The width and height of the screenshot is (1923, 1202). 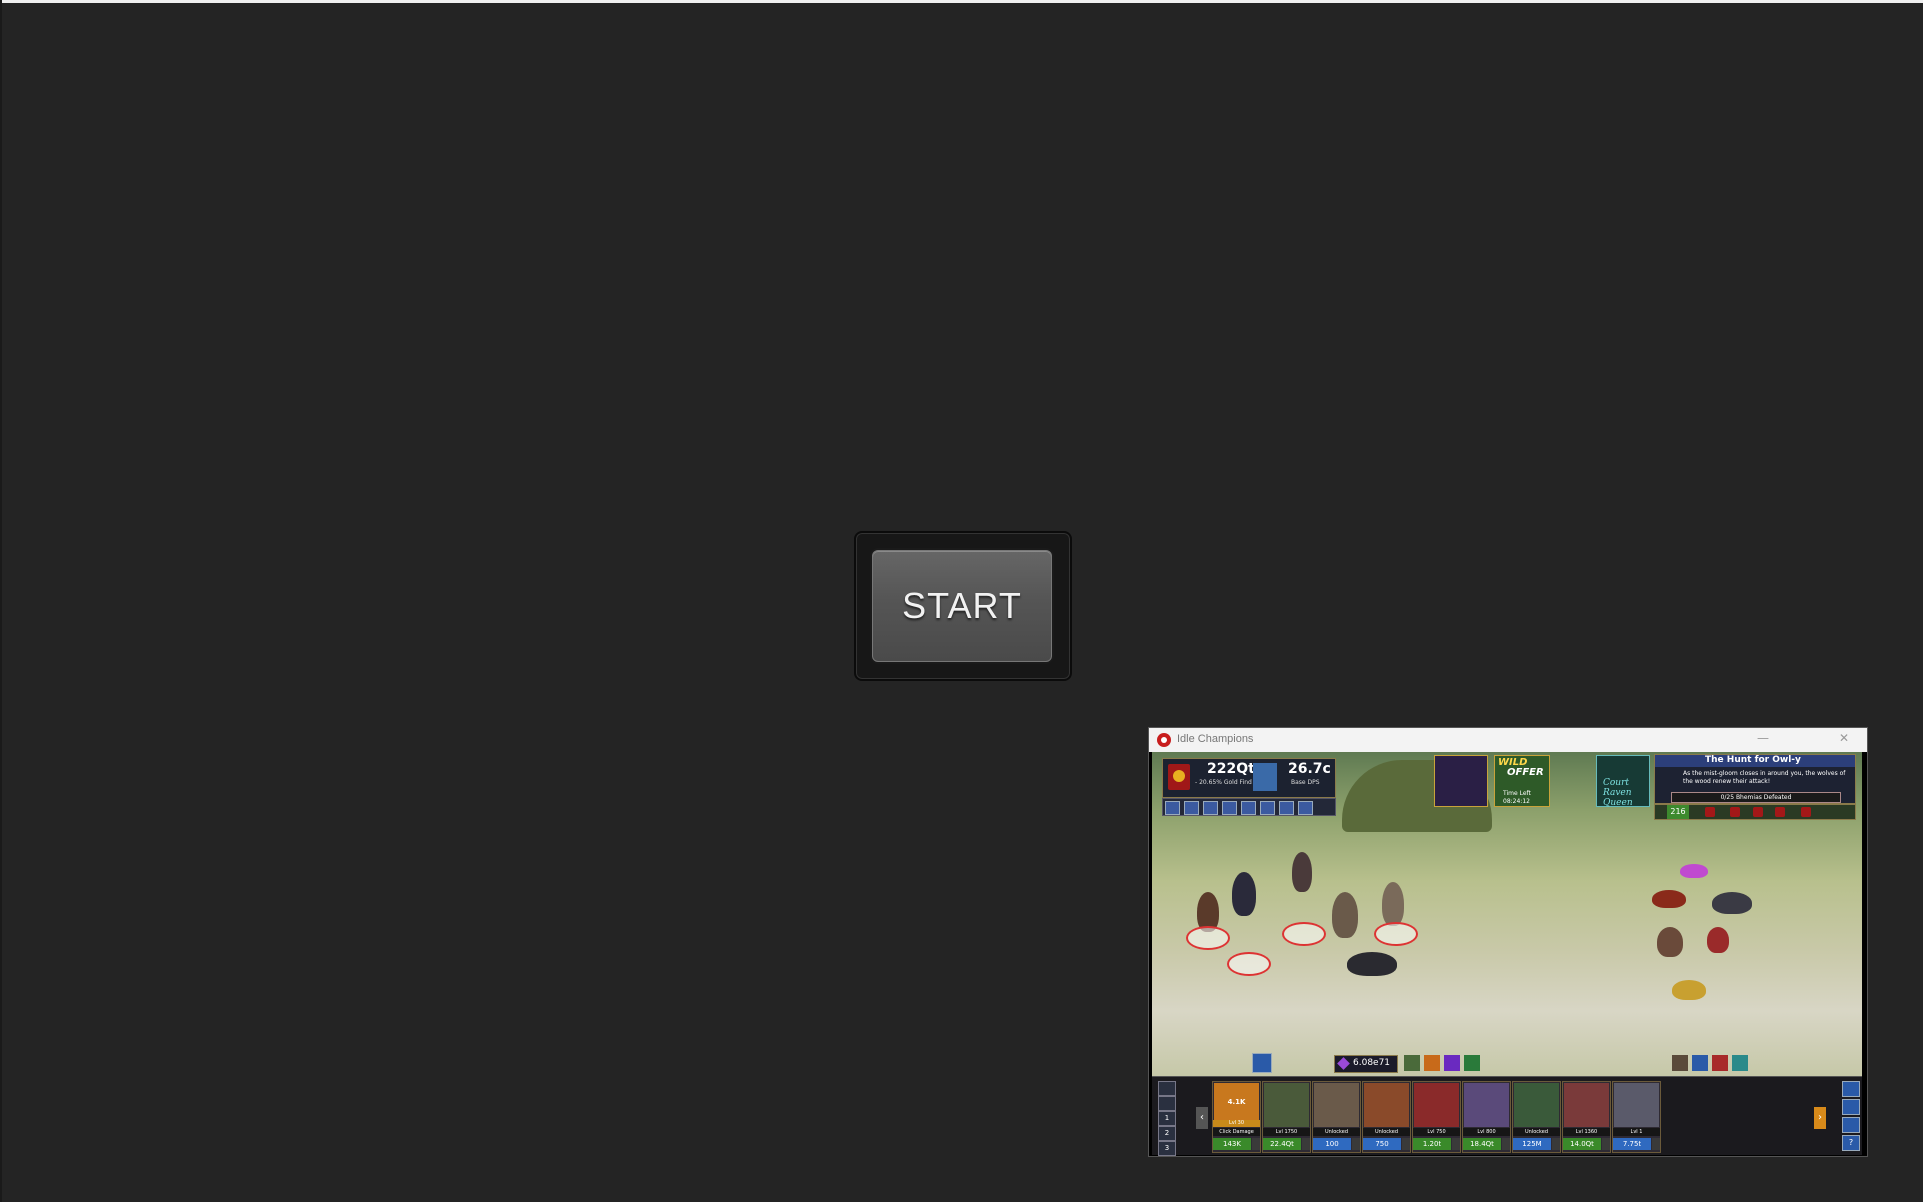 I want to click on champion-card: Unlocked 750, so click(x=1386, y=1117).